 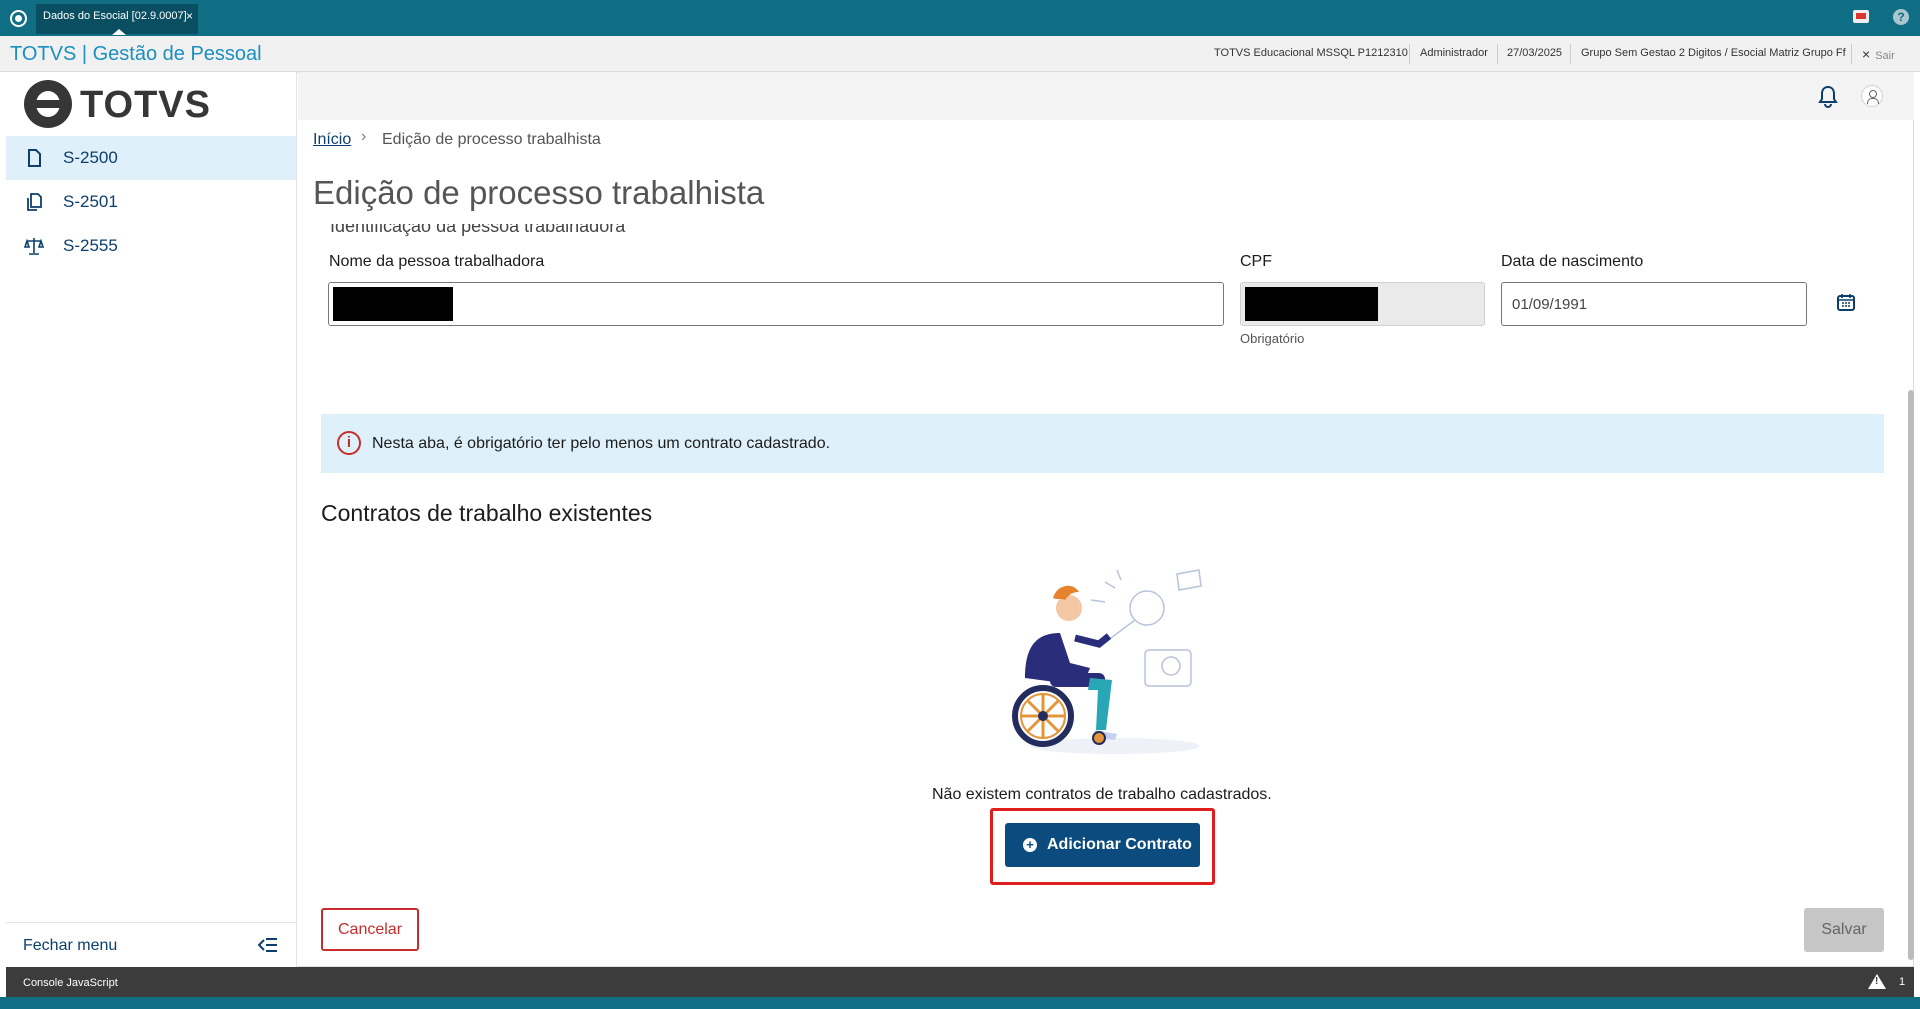 I want to click on cpf-field, so click(x=1362, y=304).